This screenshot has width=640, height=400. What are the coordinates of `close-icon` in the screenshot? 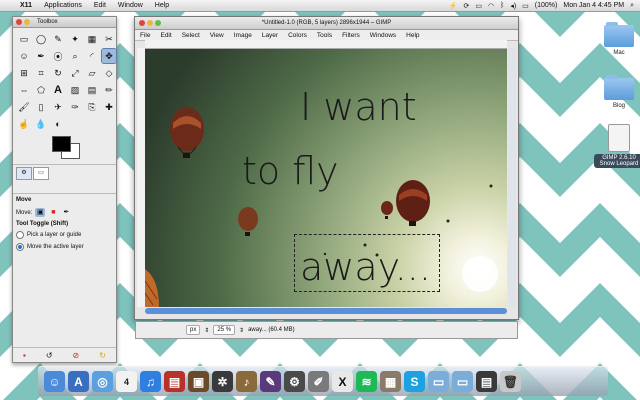 It's located at (19, 22).